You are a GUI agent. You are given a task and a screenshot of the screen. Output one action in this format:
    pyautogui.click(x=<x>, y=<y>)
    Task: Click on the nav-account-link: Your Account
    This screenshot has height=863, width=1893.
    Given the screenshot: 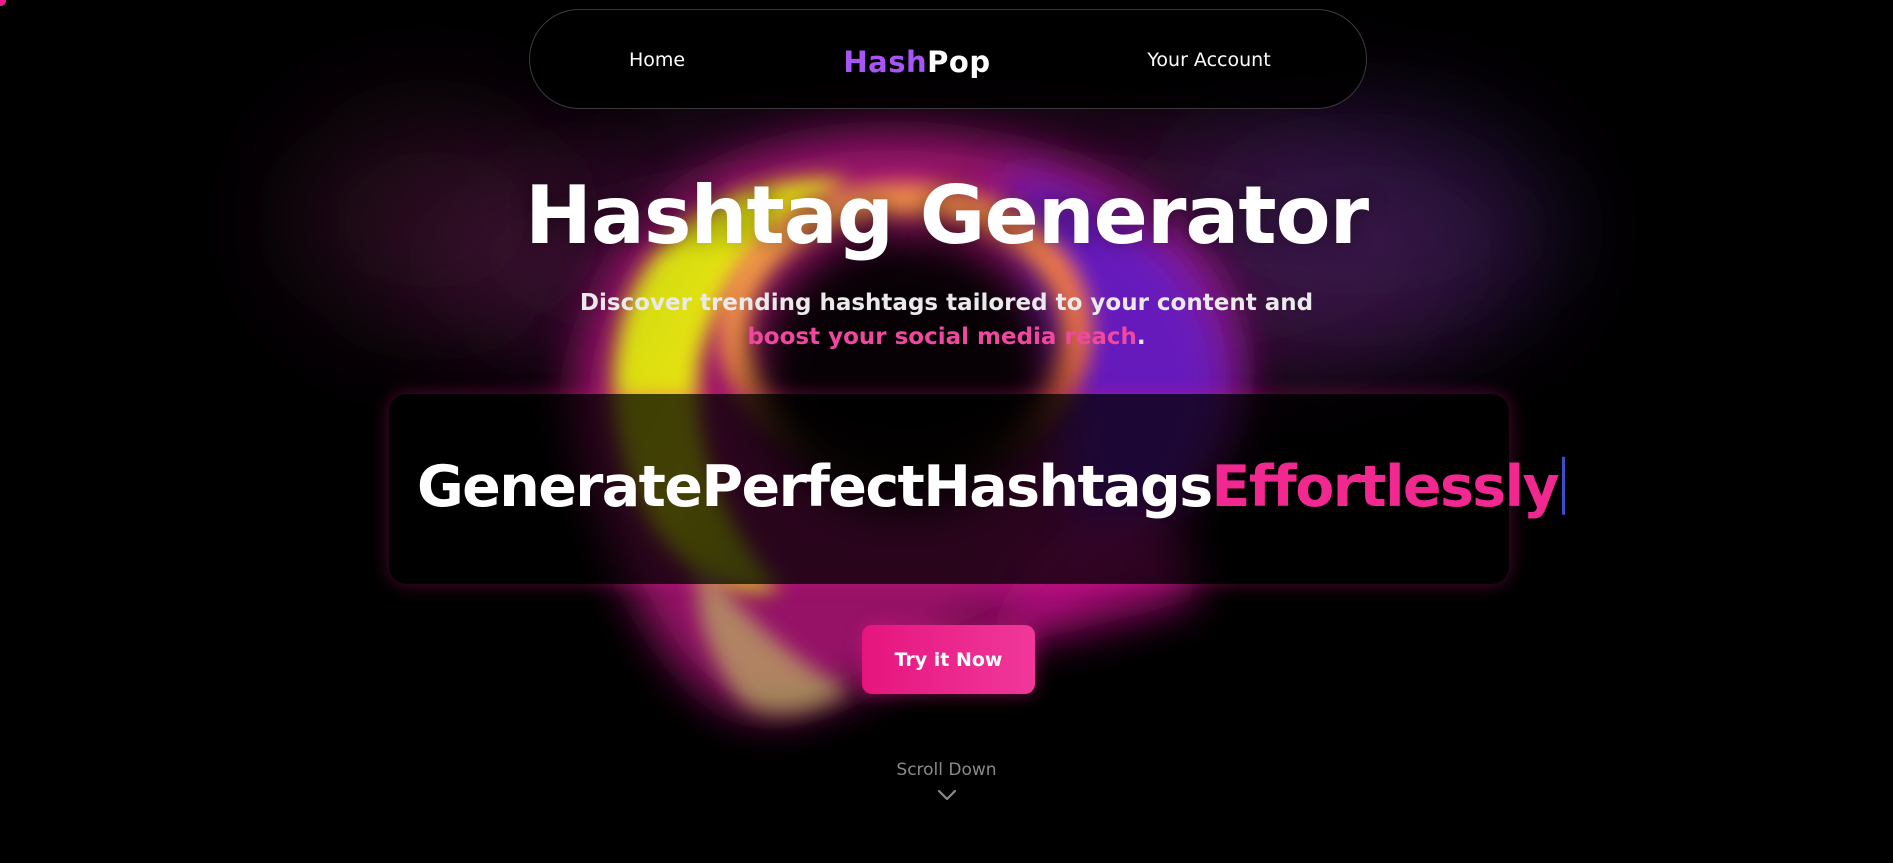 What is the action you would take?
    pyautogui.click(x=1208, y=60)
    